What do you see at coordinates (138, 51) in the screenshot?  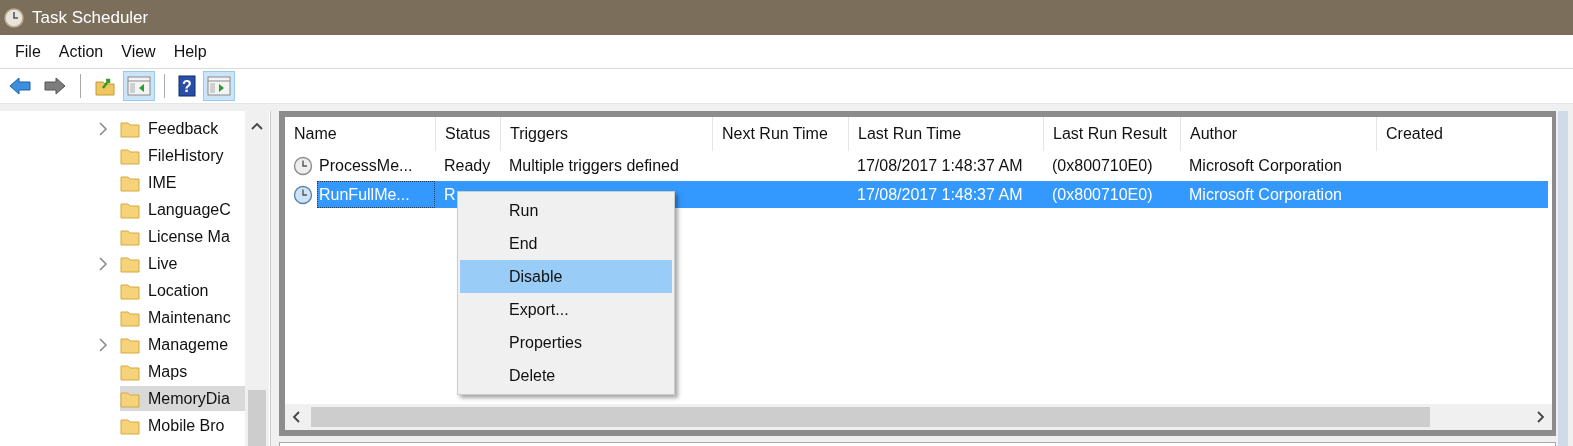 I see `menu-item: View` at bounding box center [138, 51].